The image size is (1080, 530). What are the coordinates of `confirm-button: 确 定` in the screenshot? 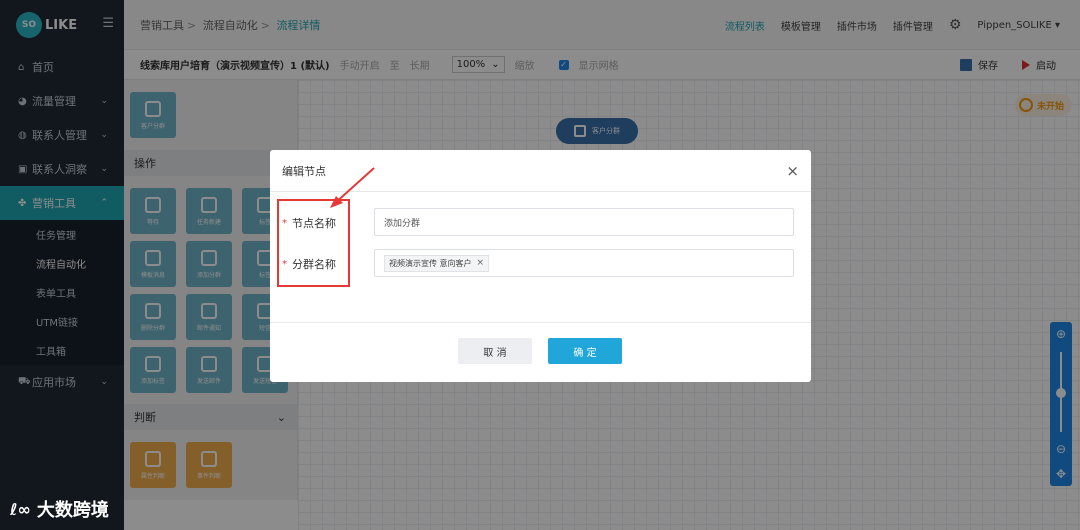 It's located at (585, 351).